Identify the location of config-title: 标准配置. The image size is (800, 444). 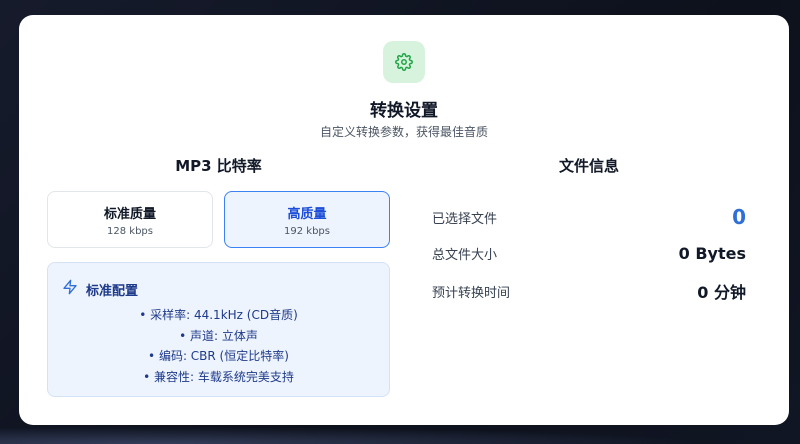
(112, 291).